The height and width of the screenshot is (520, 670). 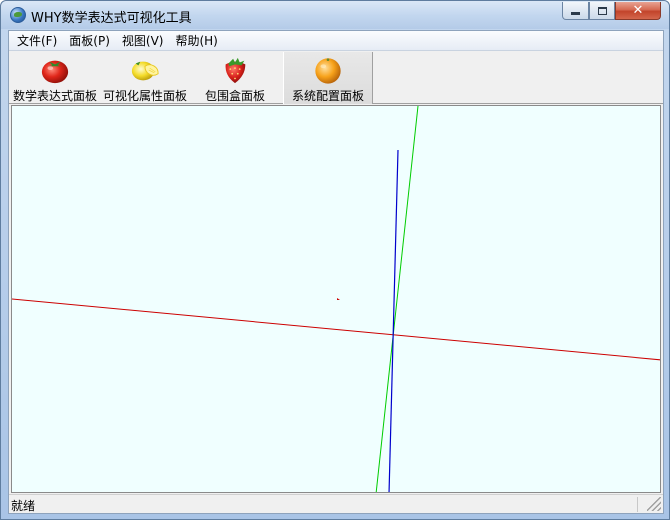 I want to click on red-marker, so click(x=338, y=299).